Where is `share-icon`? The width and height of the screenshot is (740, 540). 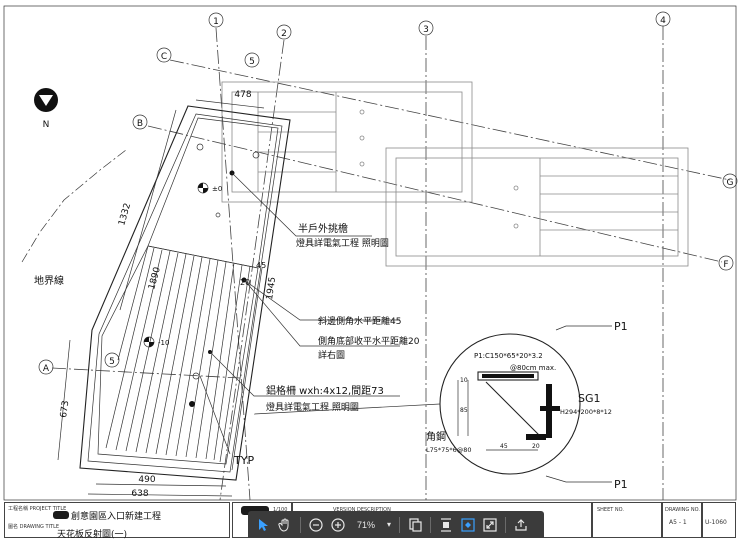
share-icon is located at coordinates (521, 525).